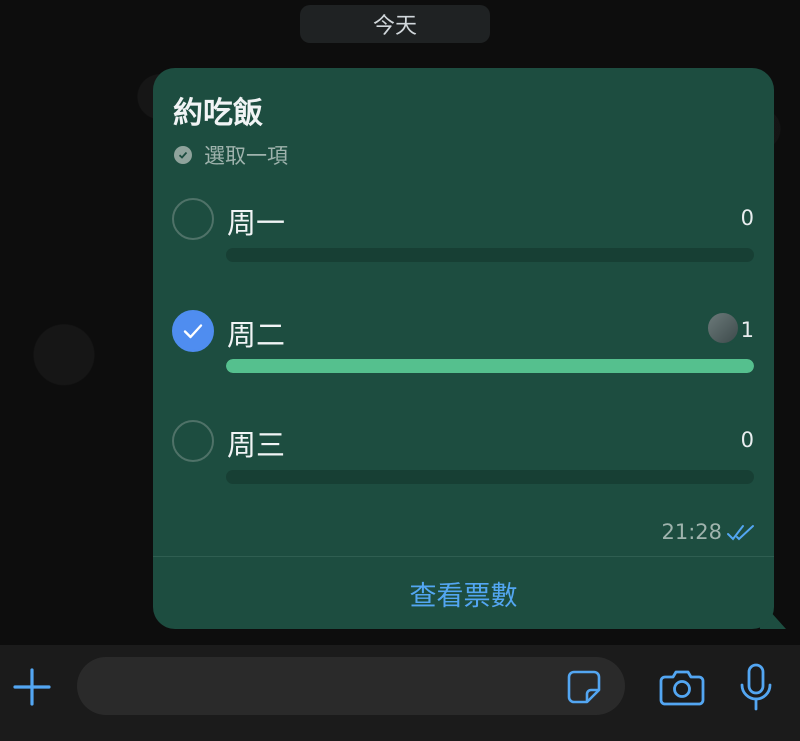  What do you see at coordinates (463, 246) in the screenshot?
I see `poll-option: 周一 0` at bounding box center [463, 246].